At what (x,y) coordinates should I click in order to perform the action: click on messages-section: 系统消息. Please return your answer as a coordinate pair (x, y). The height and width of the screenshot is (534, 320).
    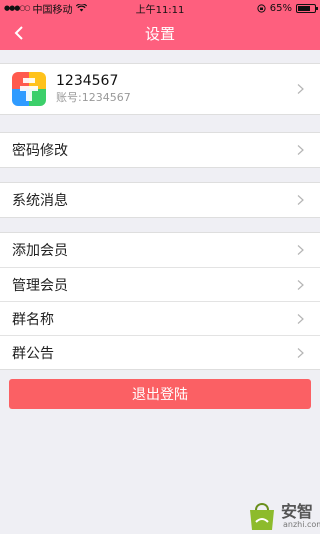
    Looking at the image, I should click on (160, 200).